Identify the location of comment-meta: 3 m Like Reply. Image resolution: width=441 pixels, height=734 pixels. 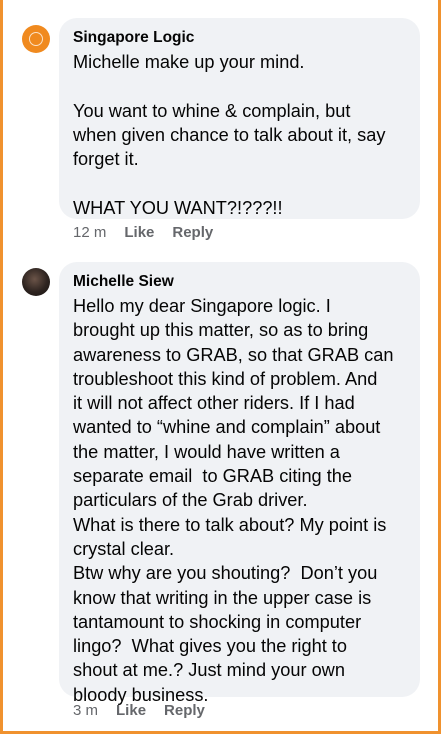
(139, 710).